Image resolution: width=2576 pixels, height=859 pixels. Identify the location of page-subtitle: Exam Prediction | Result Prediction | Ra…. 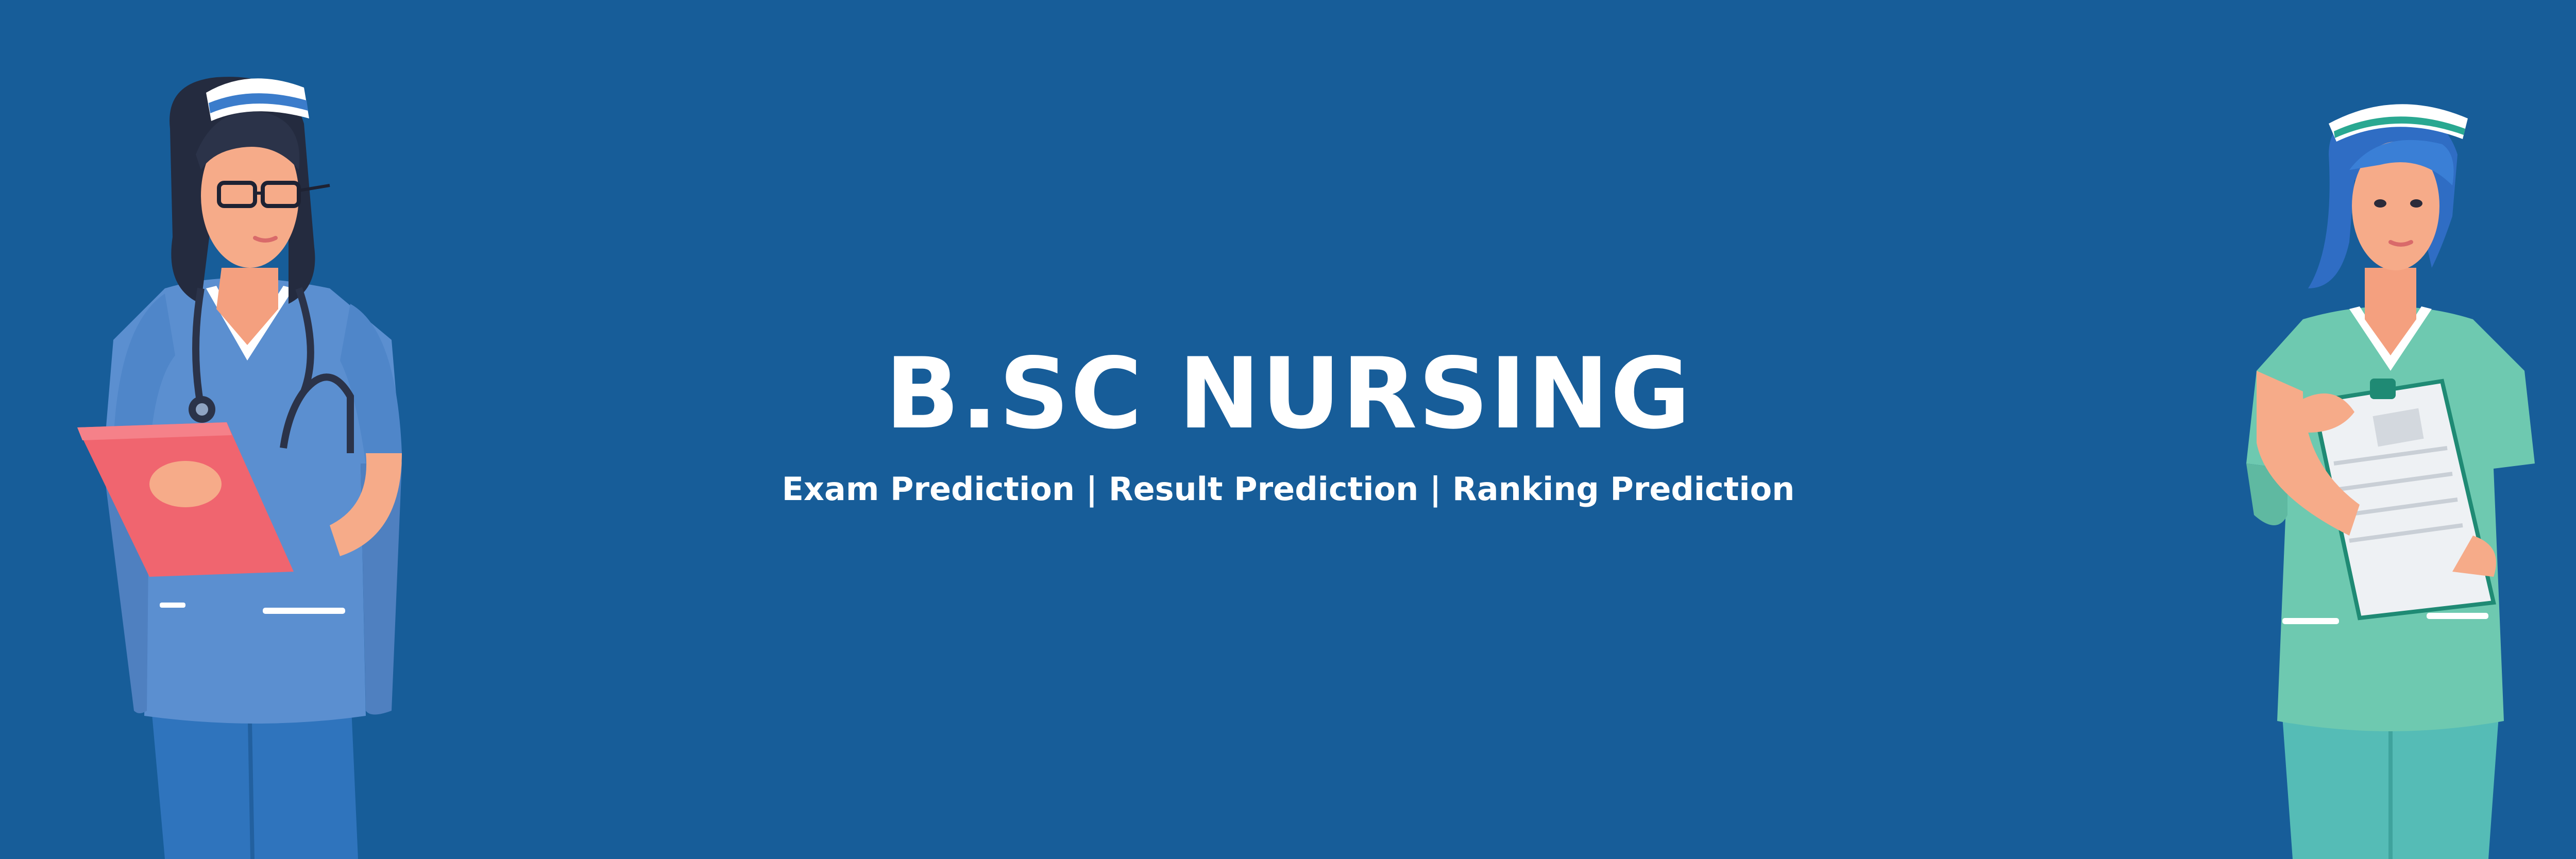
(1288, 489).